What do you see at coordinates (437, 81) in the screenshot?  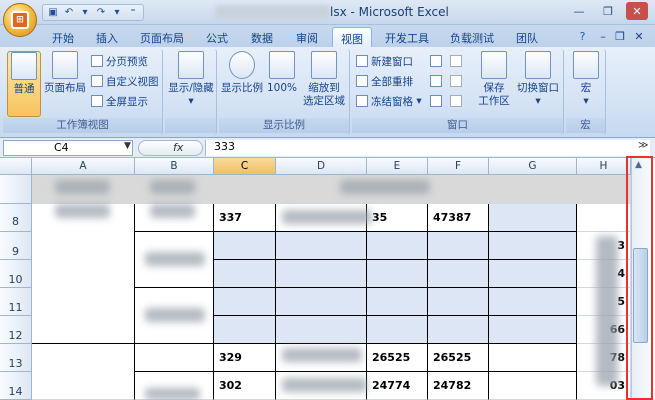 I see `hide-window-icon` at bounding box center [437, 81].